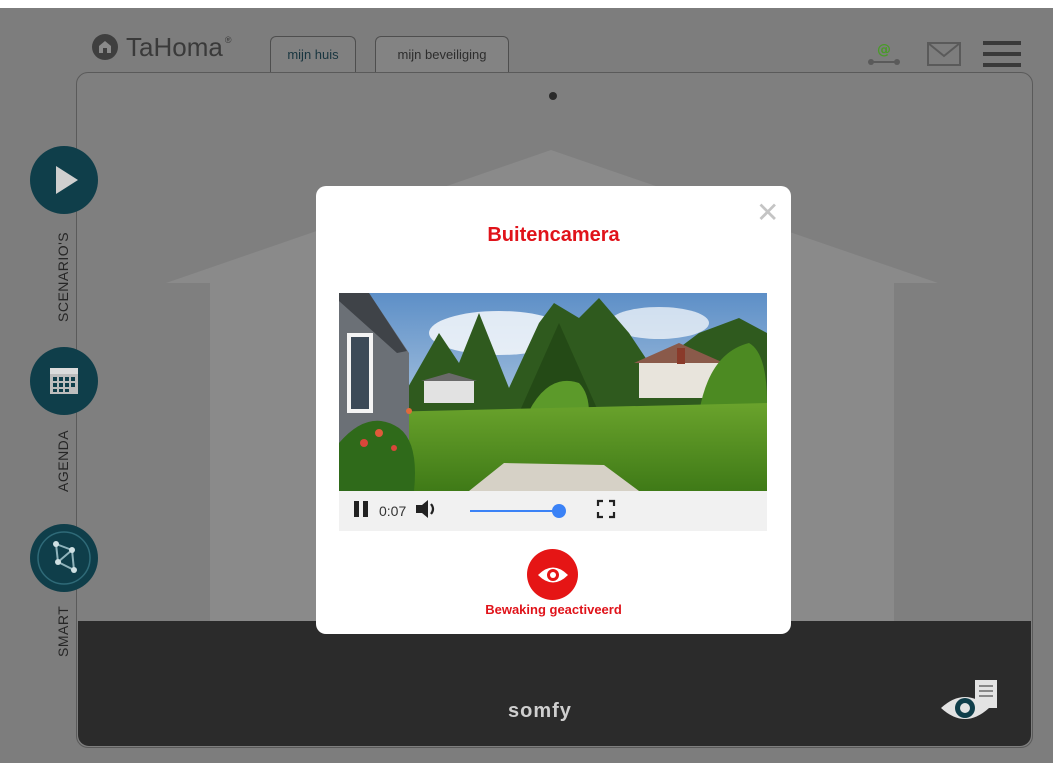 This screenshot has height=763, width=1053. I want to click on hamburger-menu-icon, so click(1002, 56).